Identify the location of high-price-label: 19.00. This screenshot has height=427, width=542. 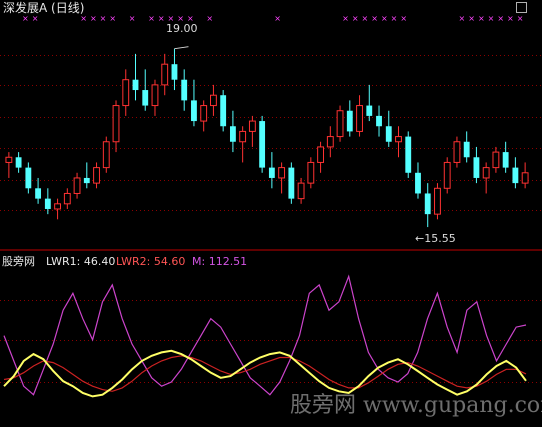
(182, 28).